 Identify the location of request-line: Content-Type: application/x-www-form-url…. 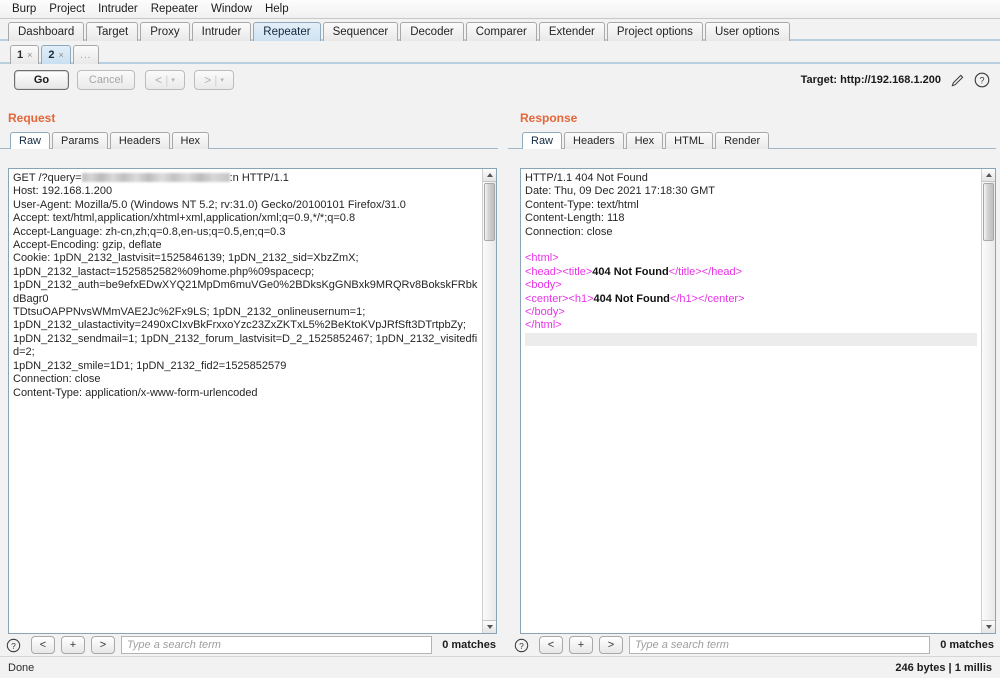
(135, 392).